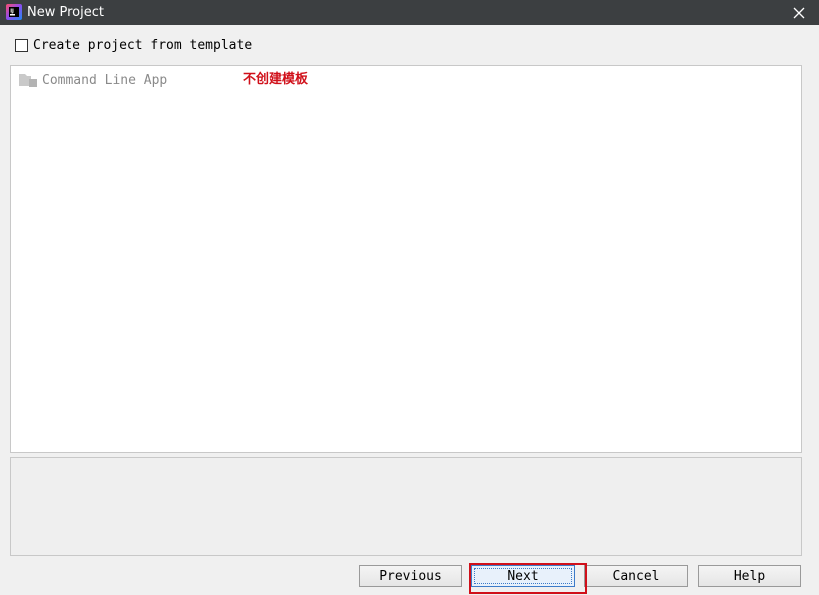  What do you see at coordinates (21, 45) in the screenshot?
I see `create-from-template-checkbox` at bounding box center [21, 45].